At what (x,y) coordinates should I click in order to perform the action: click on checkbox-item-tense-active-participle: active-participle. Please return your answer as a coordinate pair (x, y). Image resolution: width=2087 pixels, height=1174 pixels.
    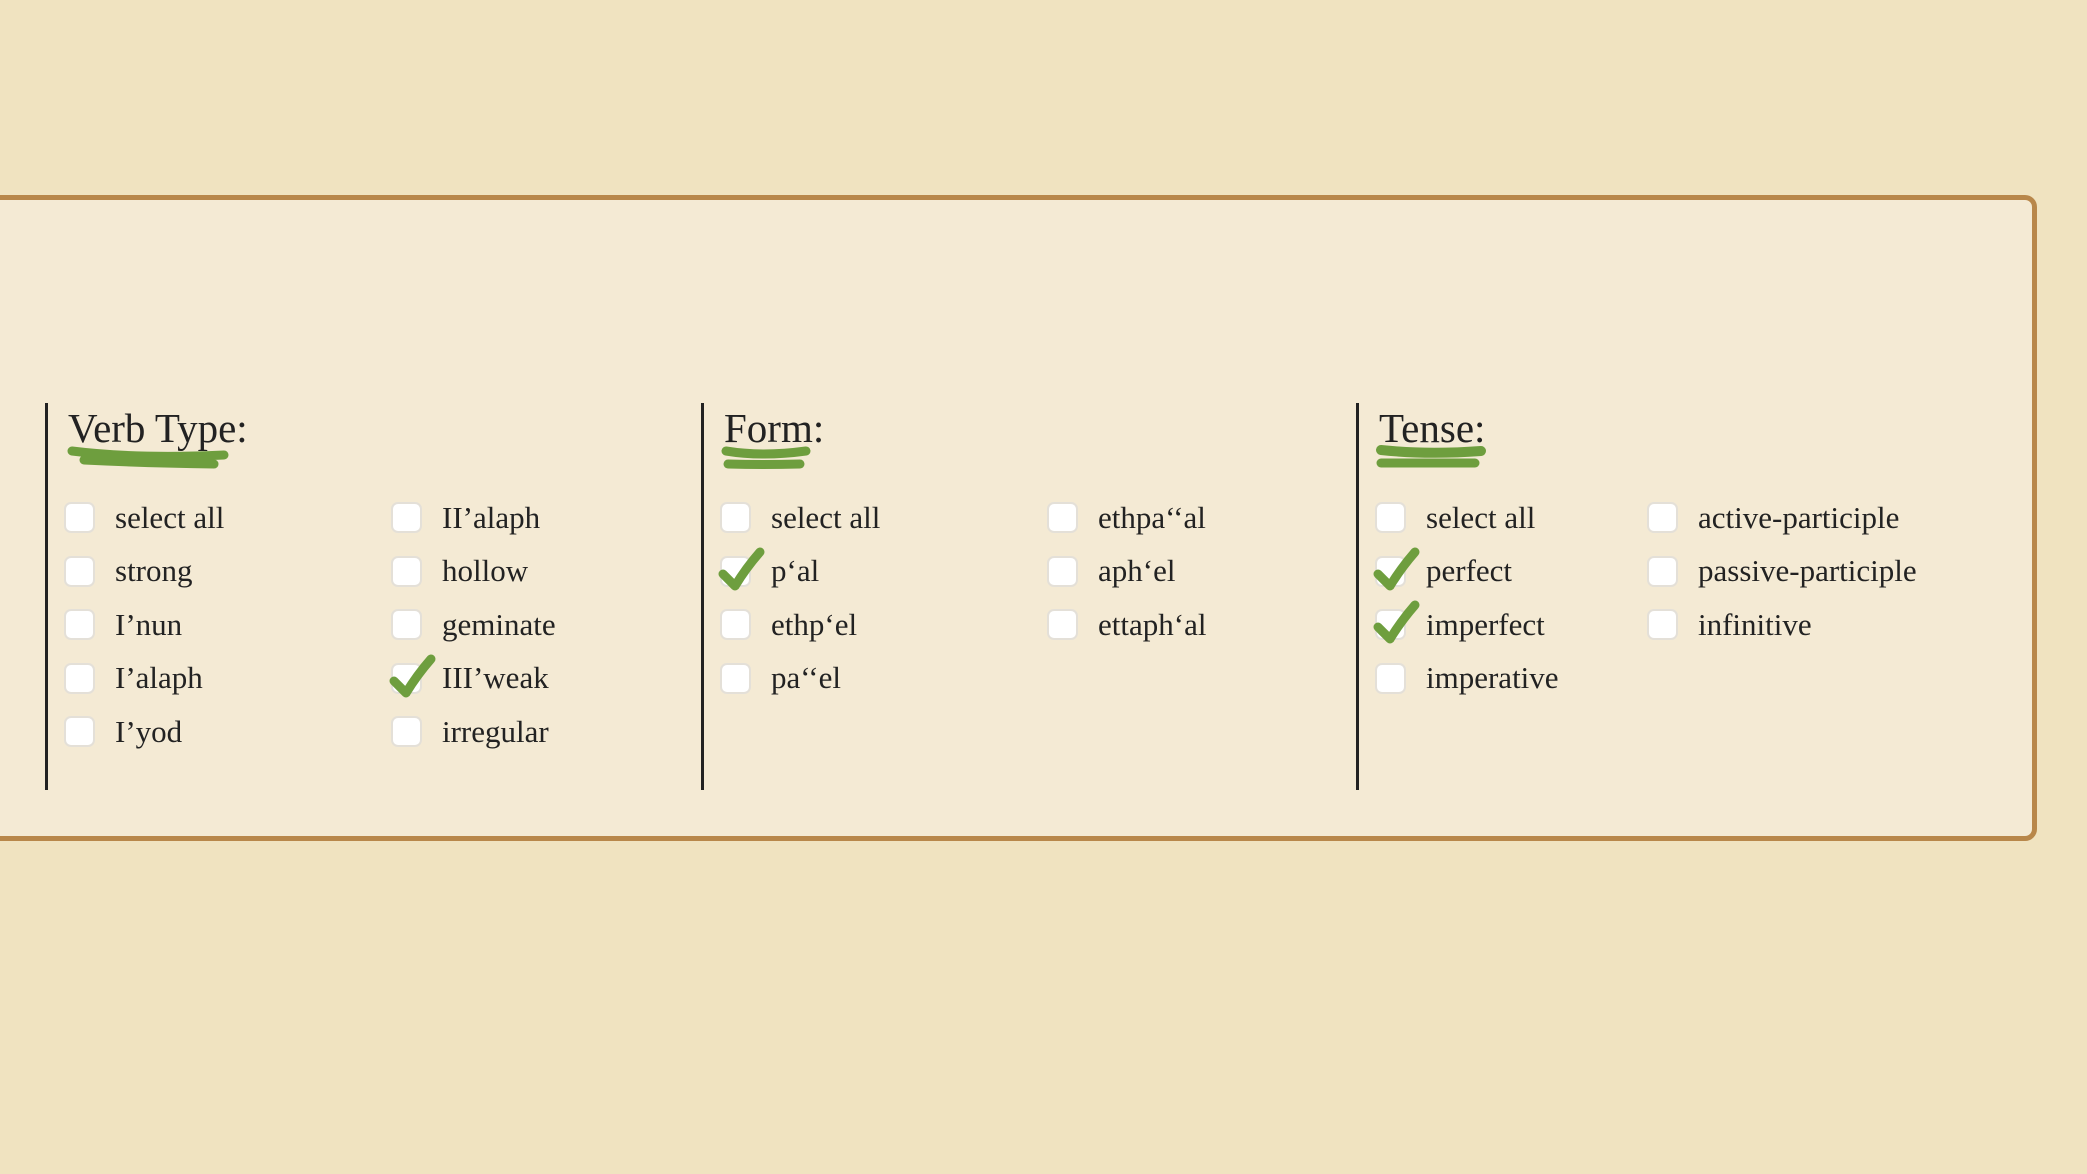
    Looking at the image, I should click on (1782, 518).